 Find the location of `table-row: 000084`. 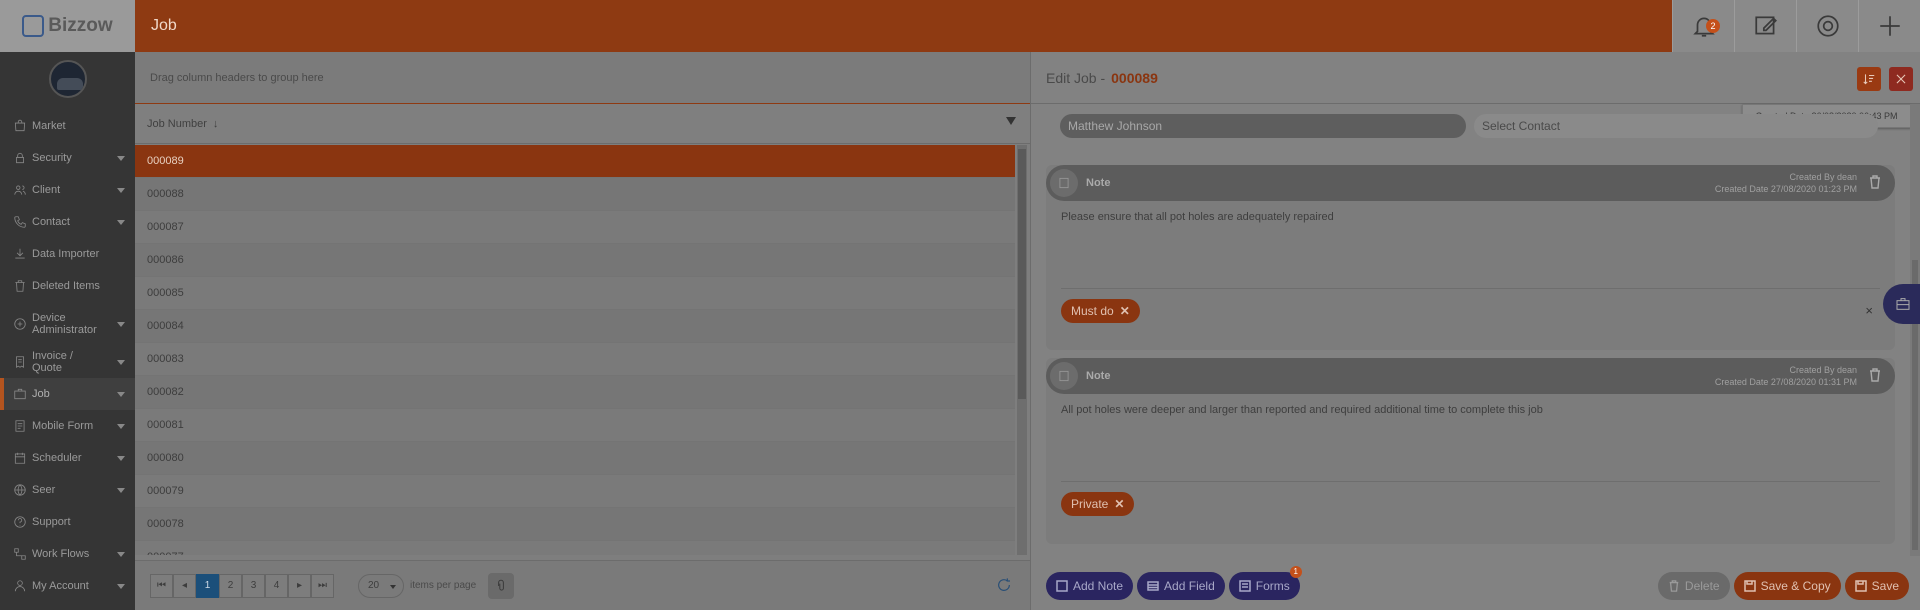

table-row: 000084 is located at coordinates (575, 326).